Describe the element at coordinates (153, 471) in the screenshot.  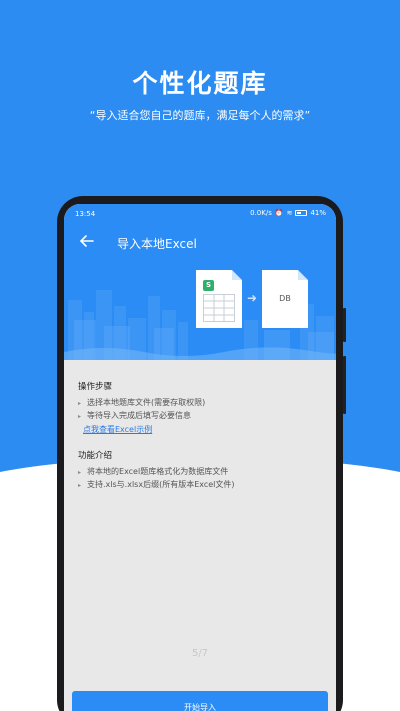
I see `feature-item: ▸ 将本地的Excel题库格式化为数据库文件` at that location.